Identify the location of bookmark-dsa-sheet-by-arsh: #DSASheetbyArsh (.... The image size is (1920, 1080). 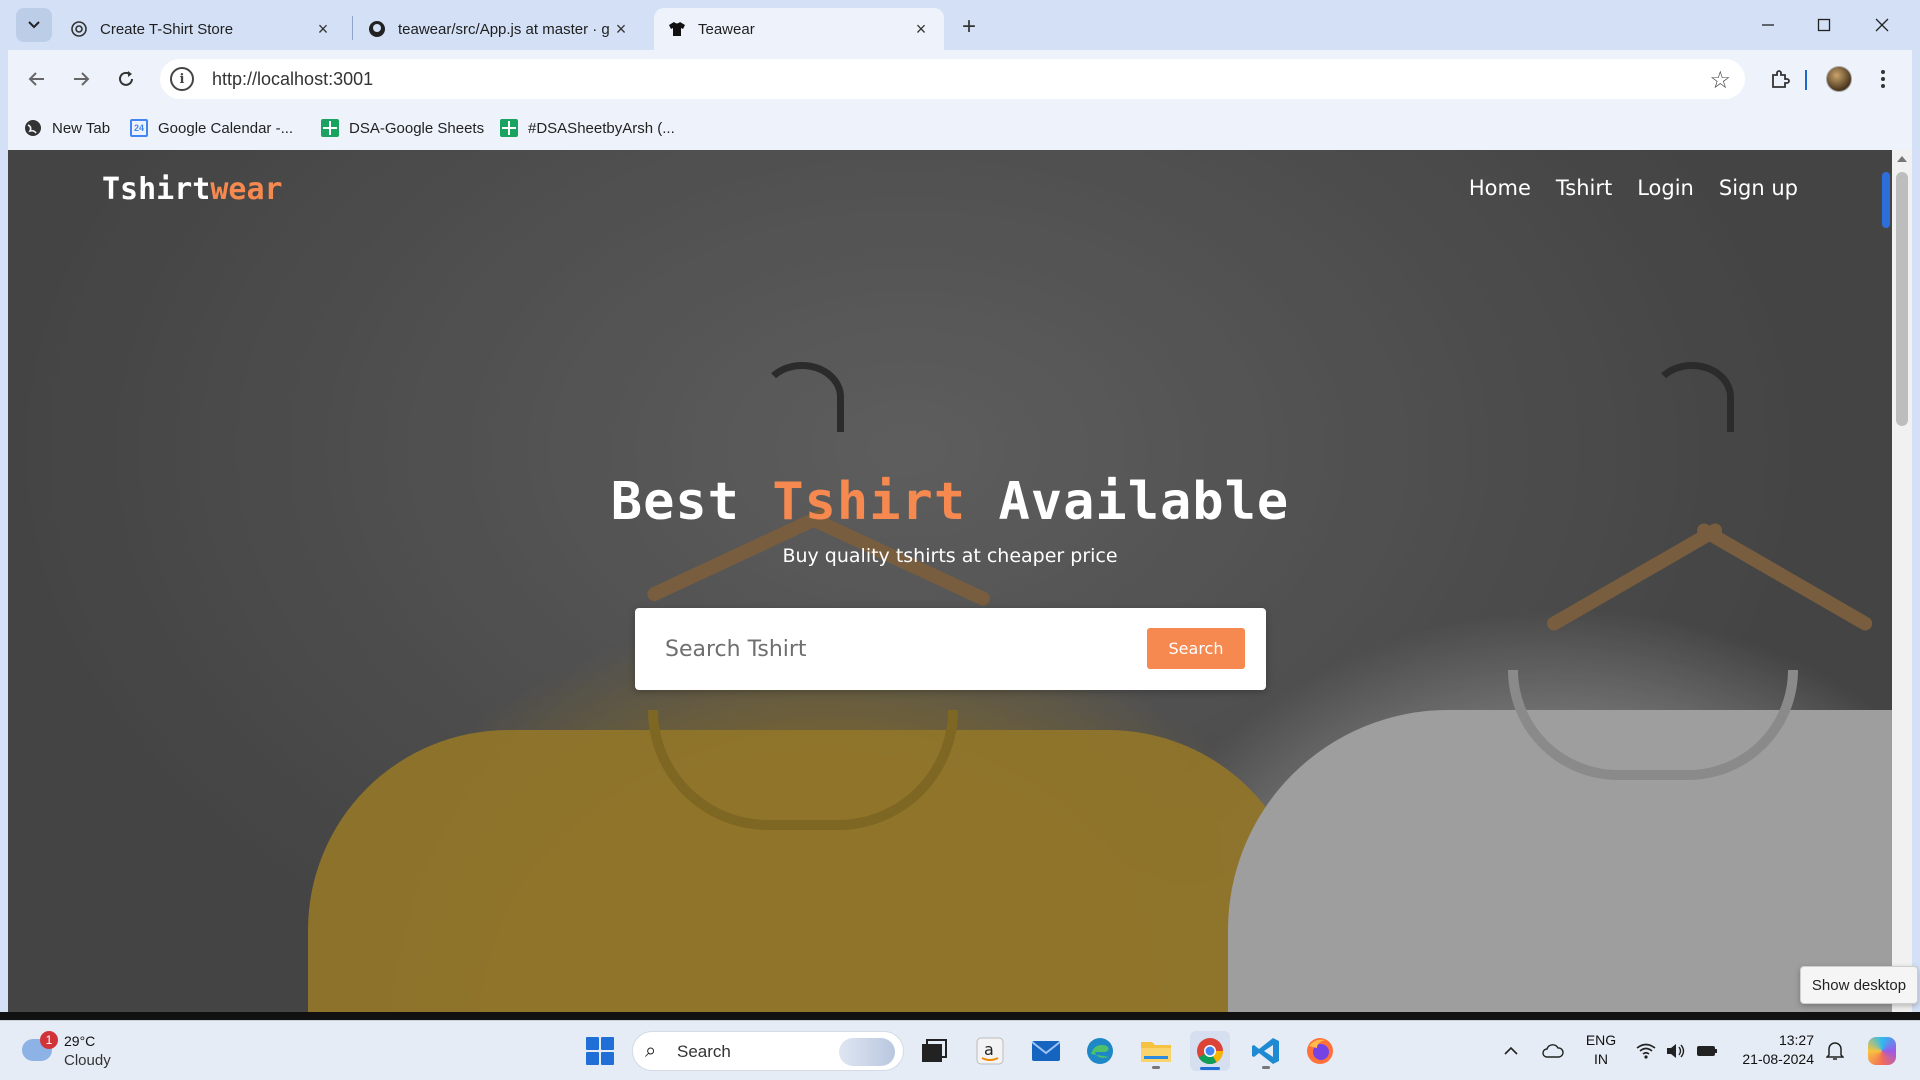
(587, 128).